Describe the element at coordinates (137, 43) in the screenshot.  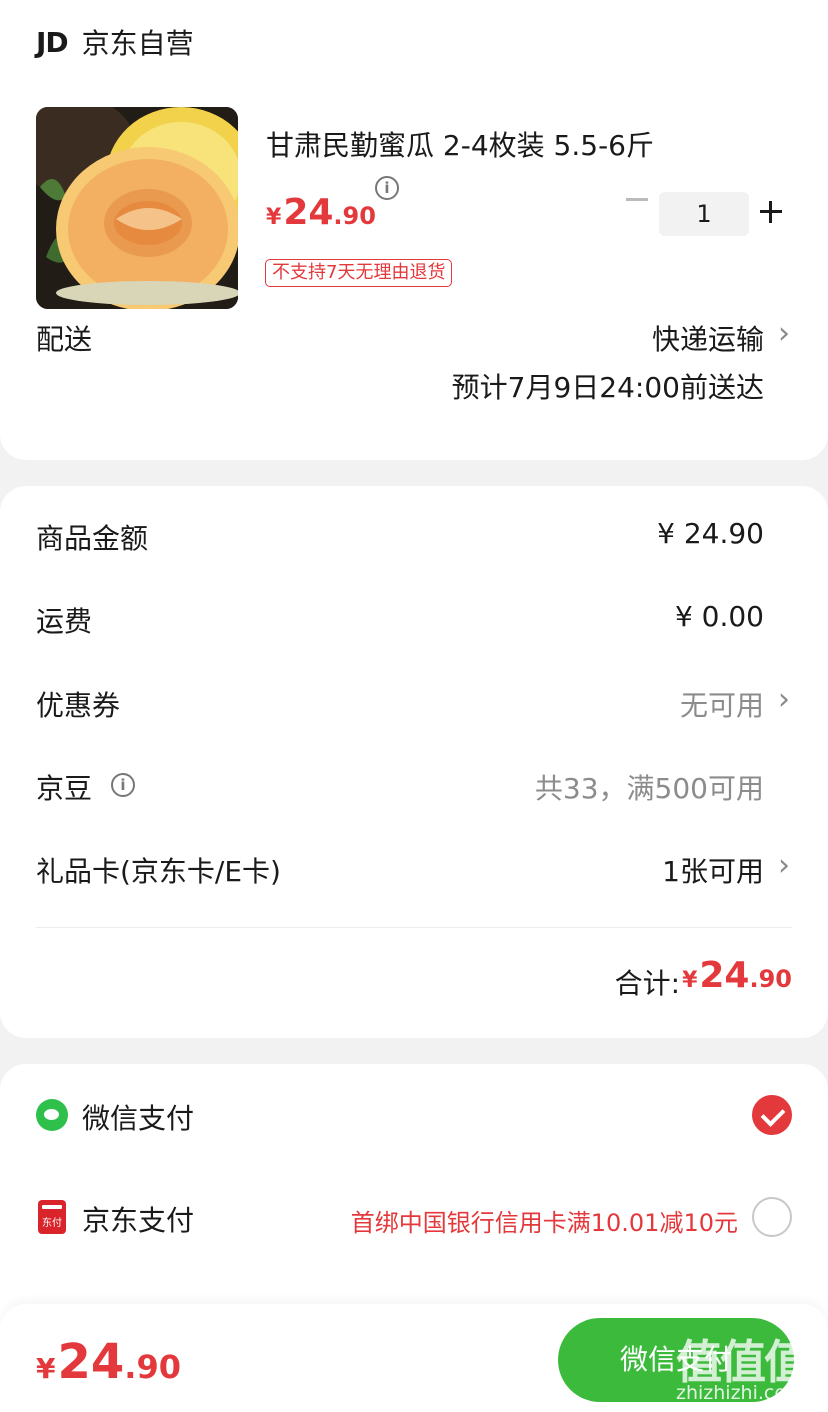
I see `shop-name: 京东自营` at that location.